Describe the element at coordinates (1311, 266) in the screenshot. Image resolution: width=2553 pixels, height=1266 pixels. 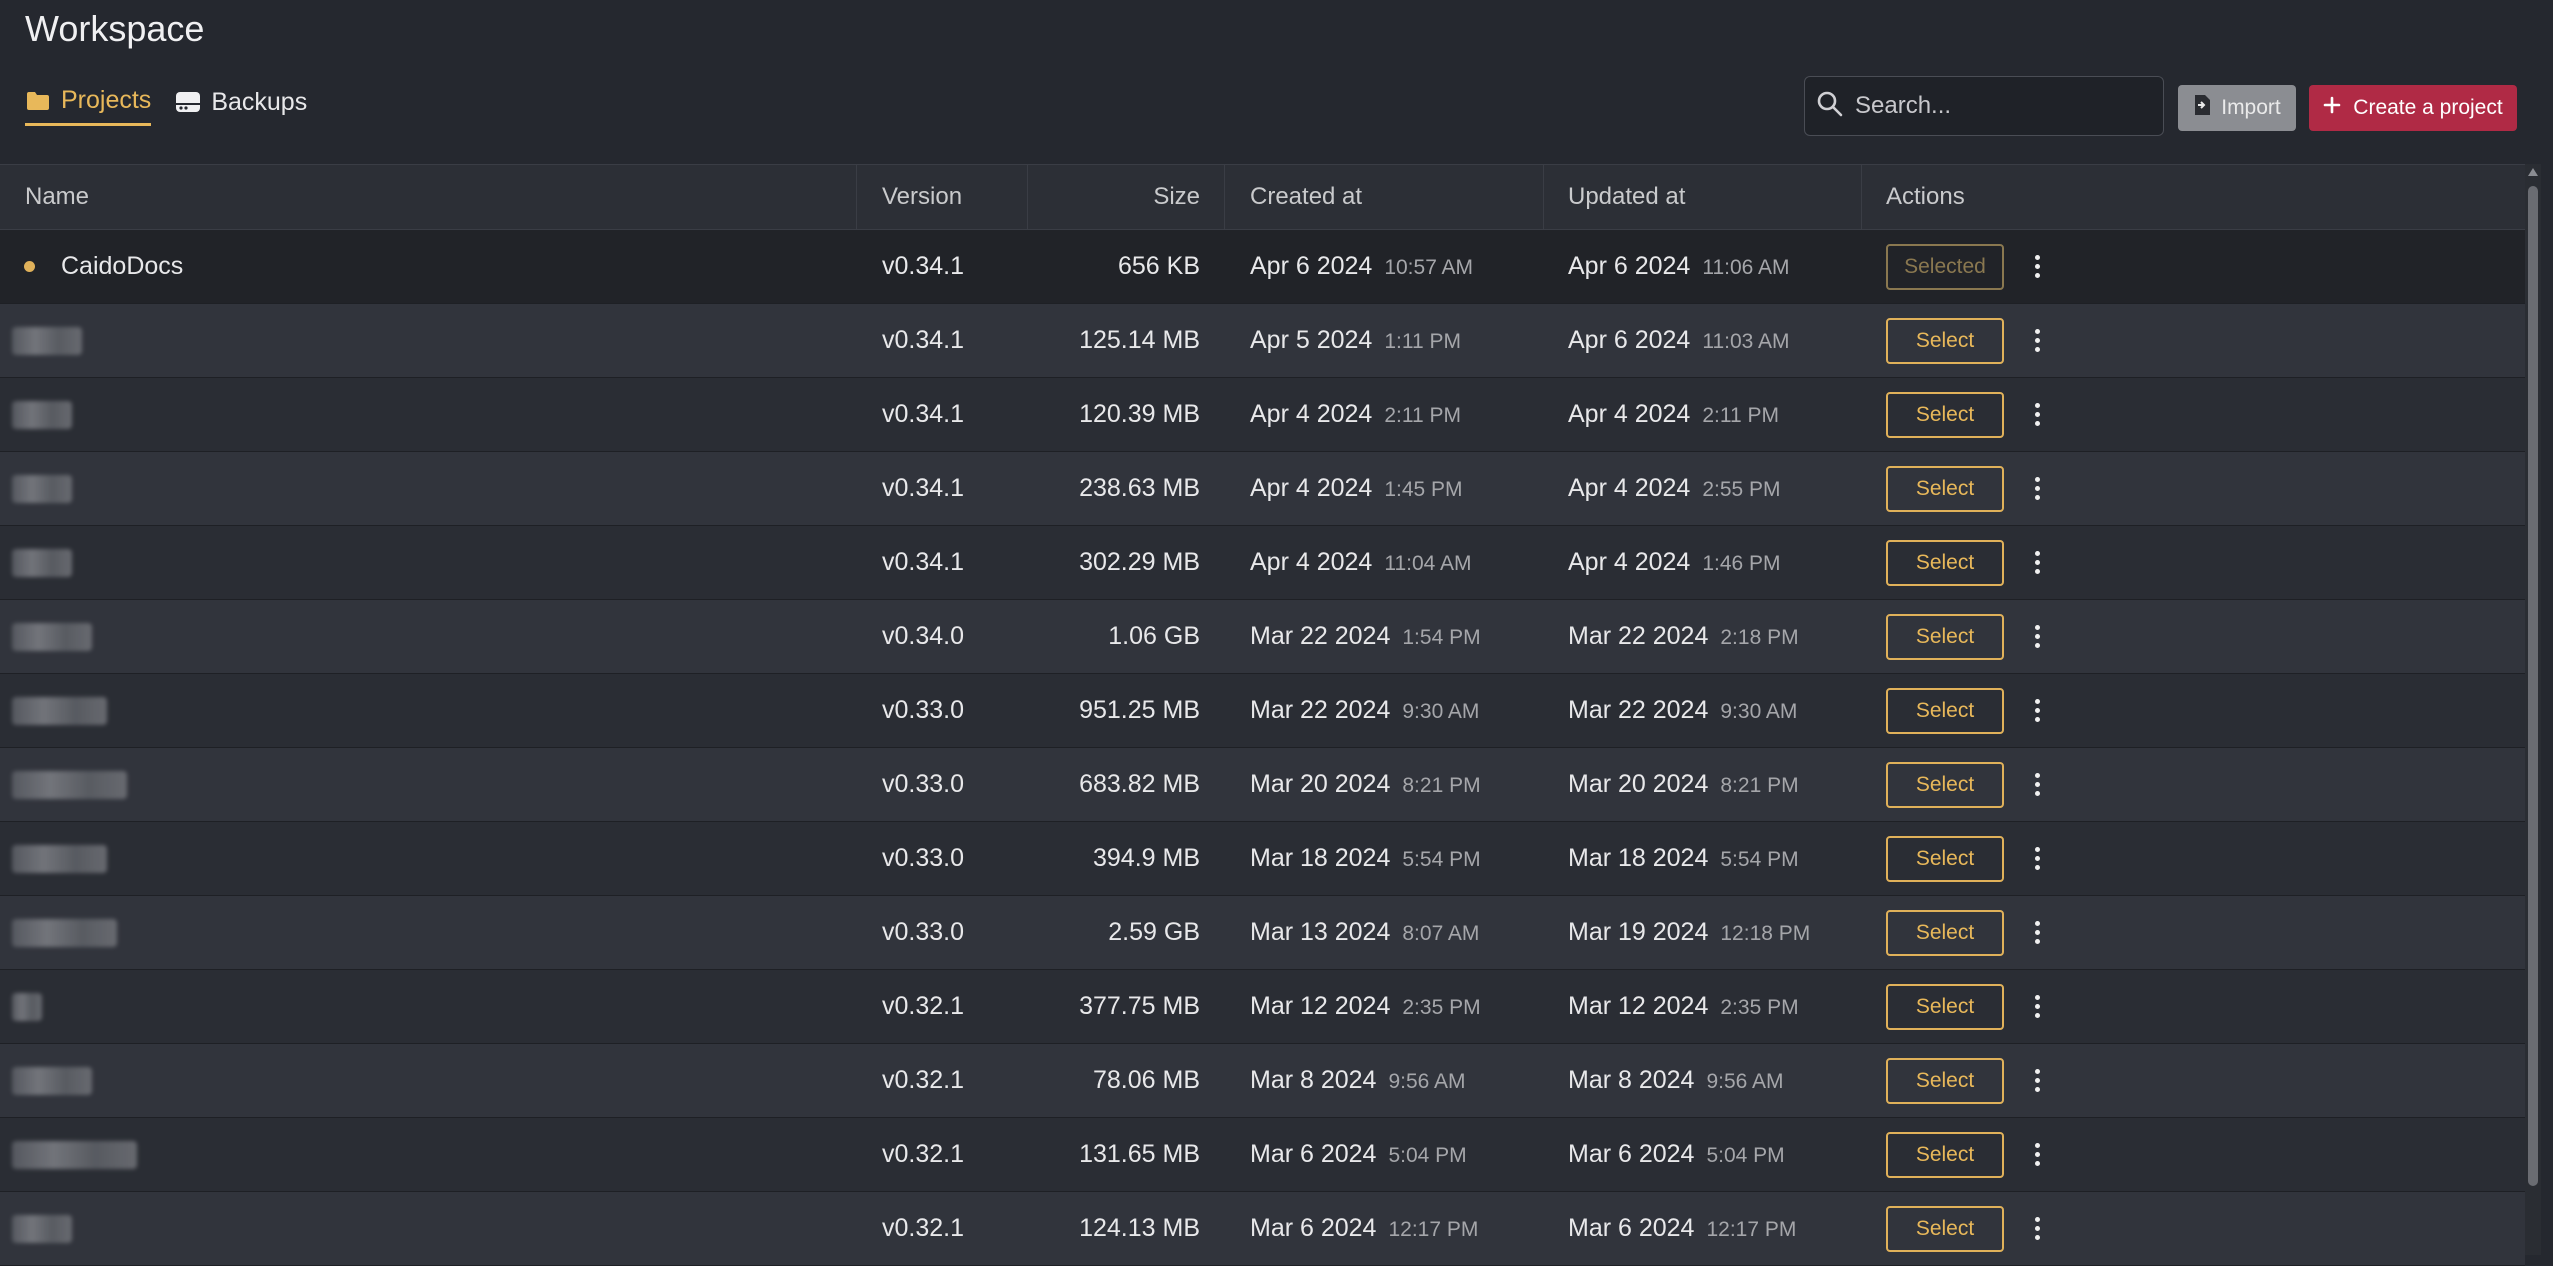
I see `created-date: Apr 6 2024` at that location.